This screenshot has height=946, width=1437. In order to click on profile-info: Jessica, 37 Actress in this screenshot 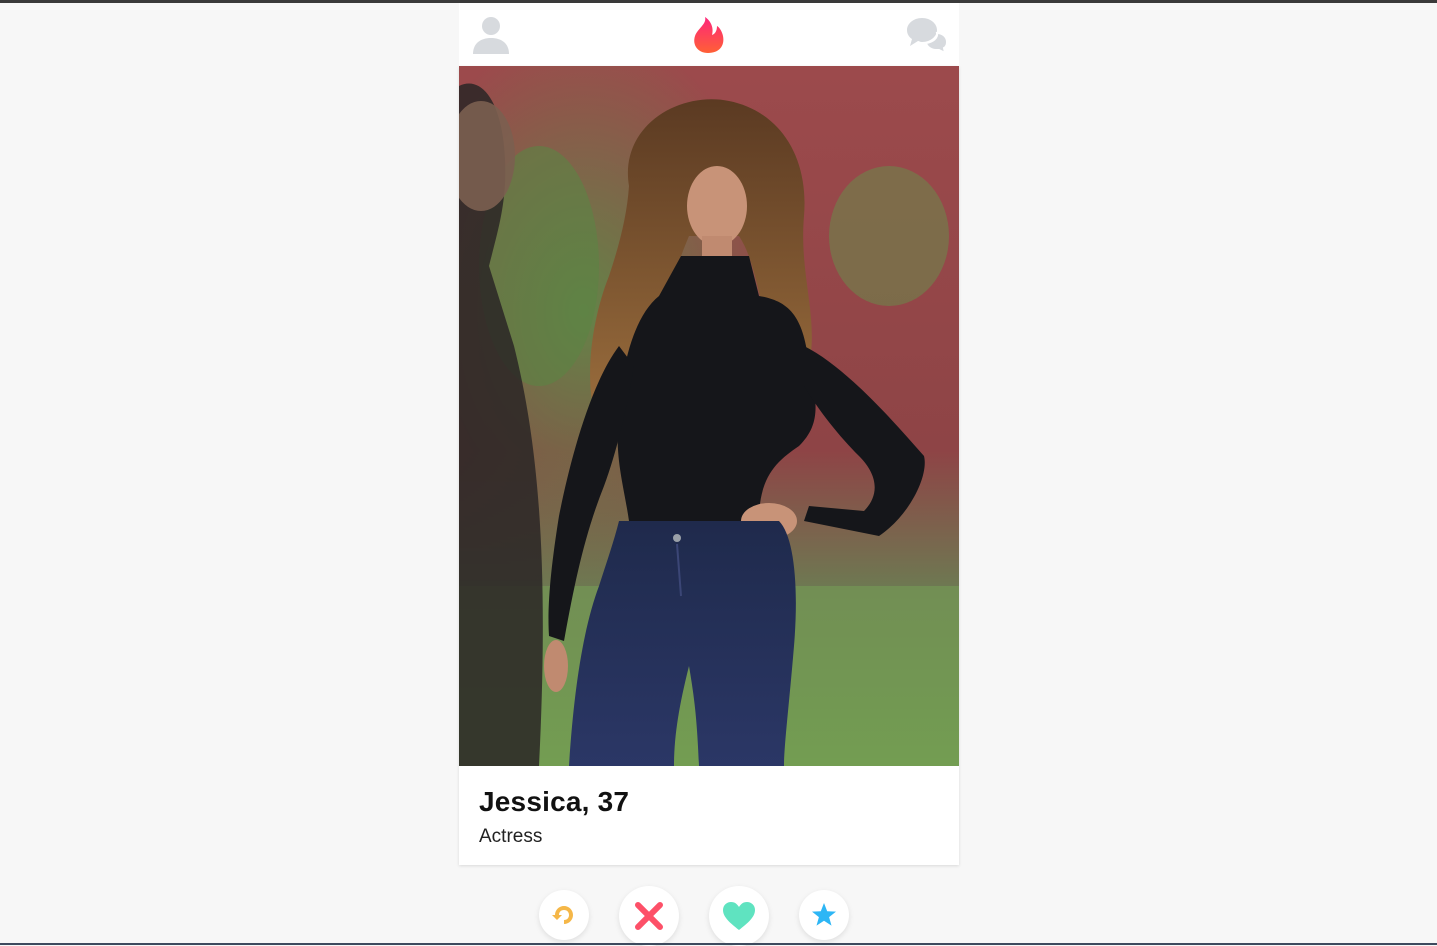, I will do `click(709, 815)`.